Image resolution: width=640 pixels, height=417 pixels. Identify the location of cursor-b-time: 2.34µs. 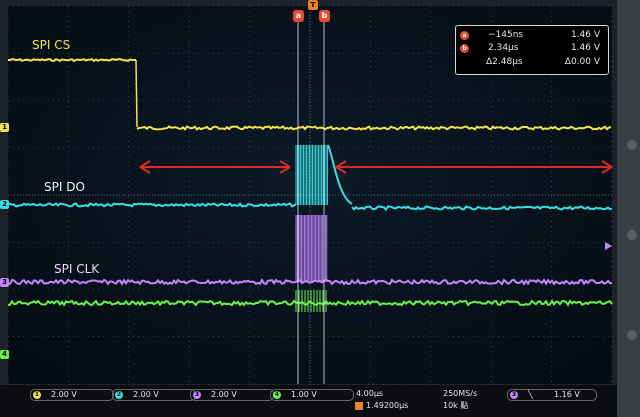
(503, 48).